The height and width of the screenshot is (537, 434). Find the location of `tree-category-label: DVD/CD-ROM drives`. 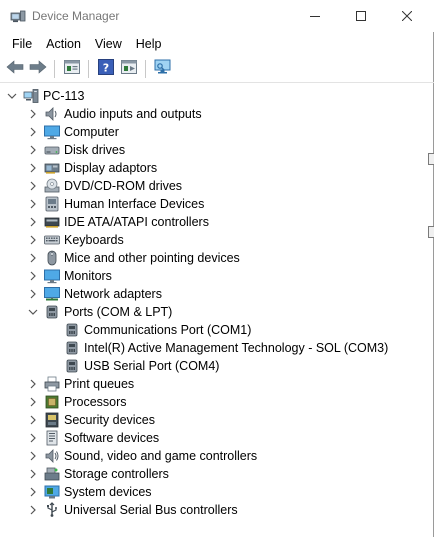

tree-category-label: DVD/CD-ROM drives is located at coordinates (123, 186).